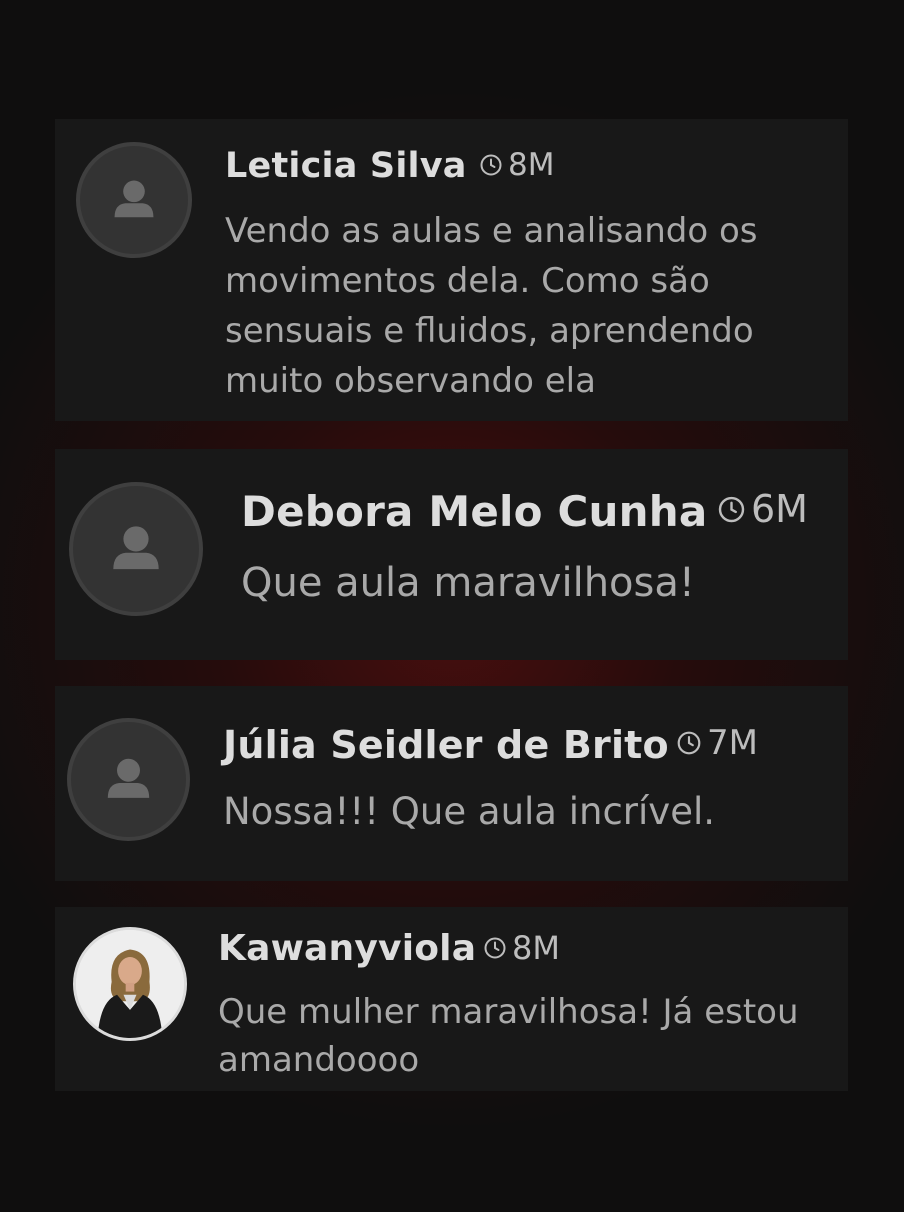 The width and height of the screenshot is (904, 1212). I want to click on comment-author: Leticia Silva, so click(346, 166).